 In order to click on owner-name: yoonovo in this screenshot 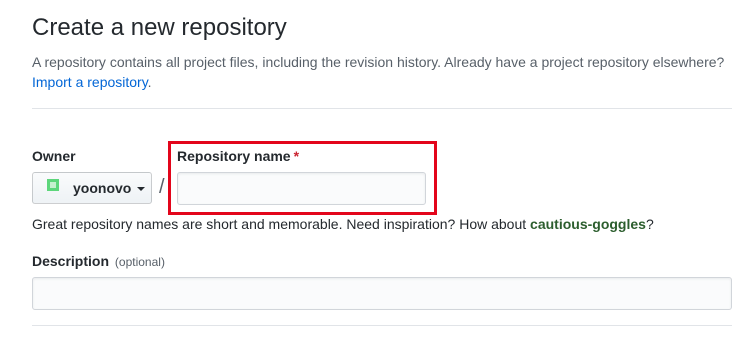, I will do `click(102, 188)`.